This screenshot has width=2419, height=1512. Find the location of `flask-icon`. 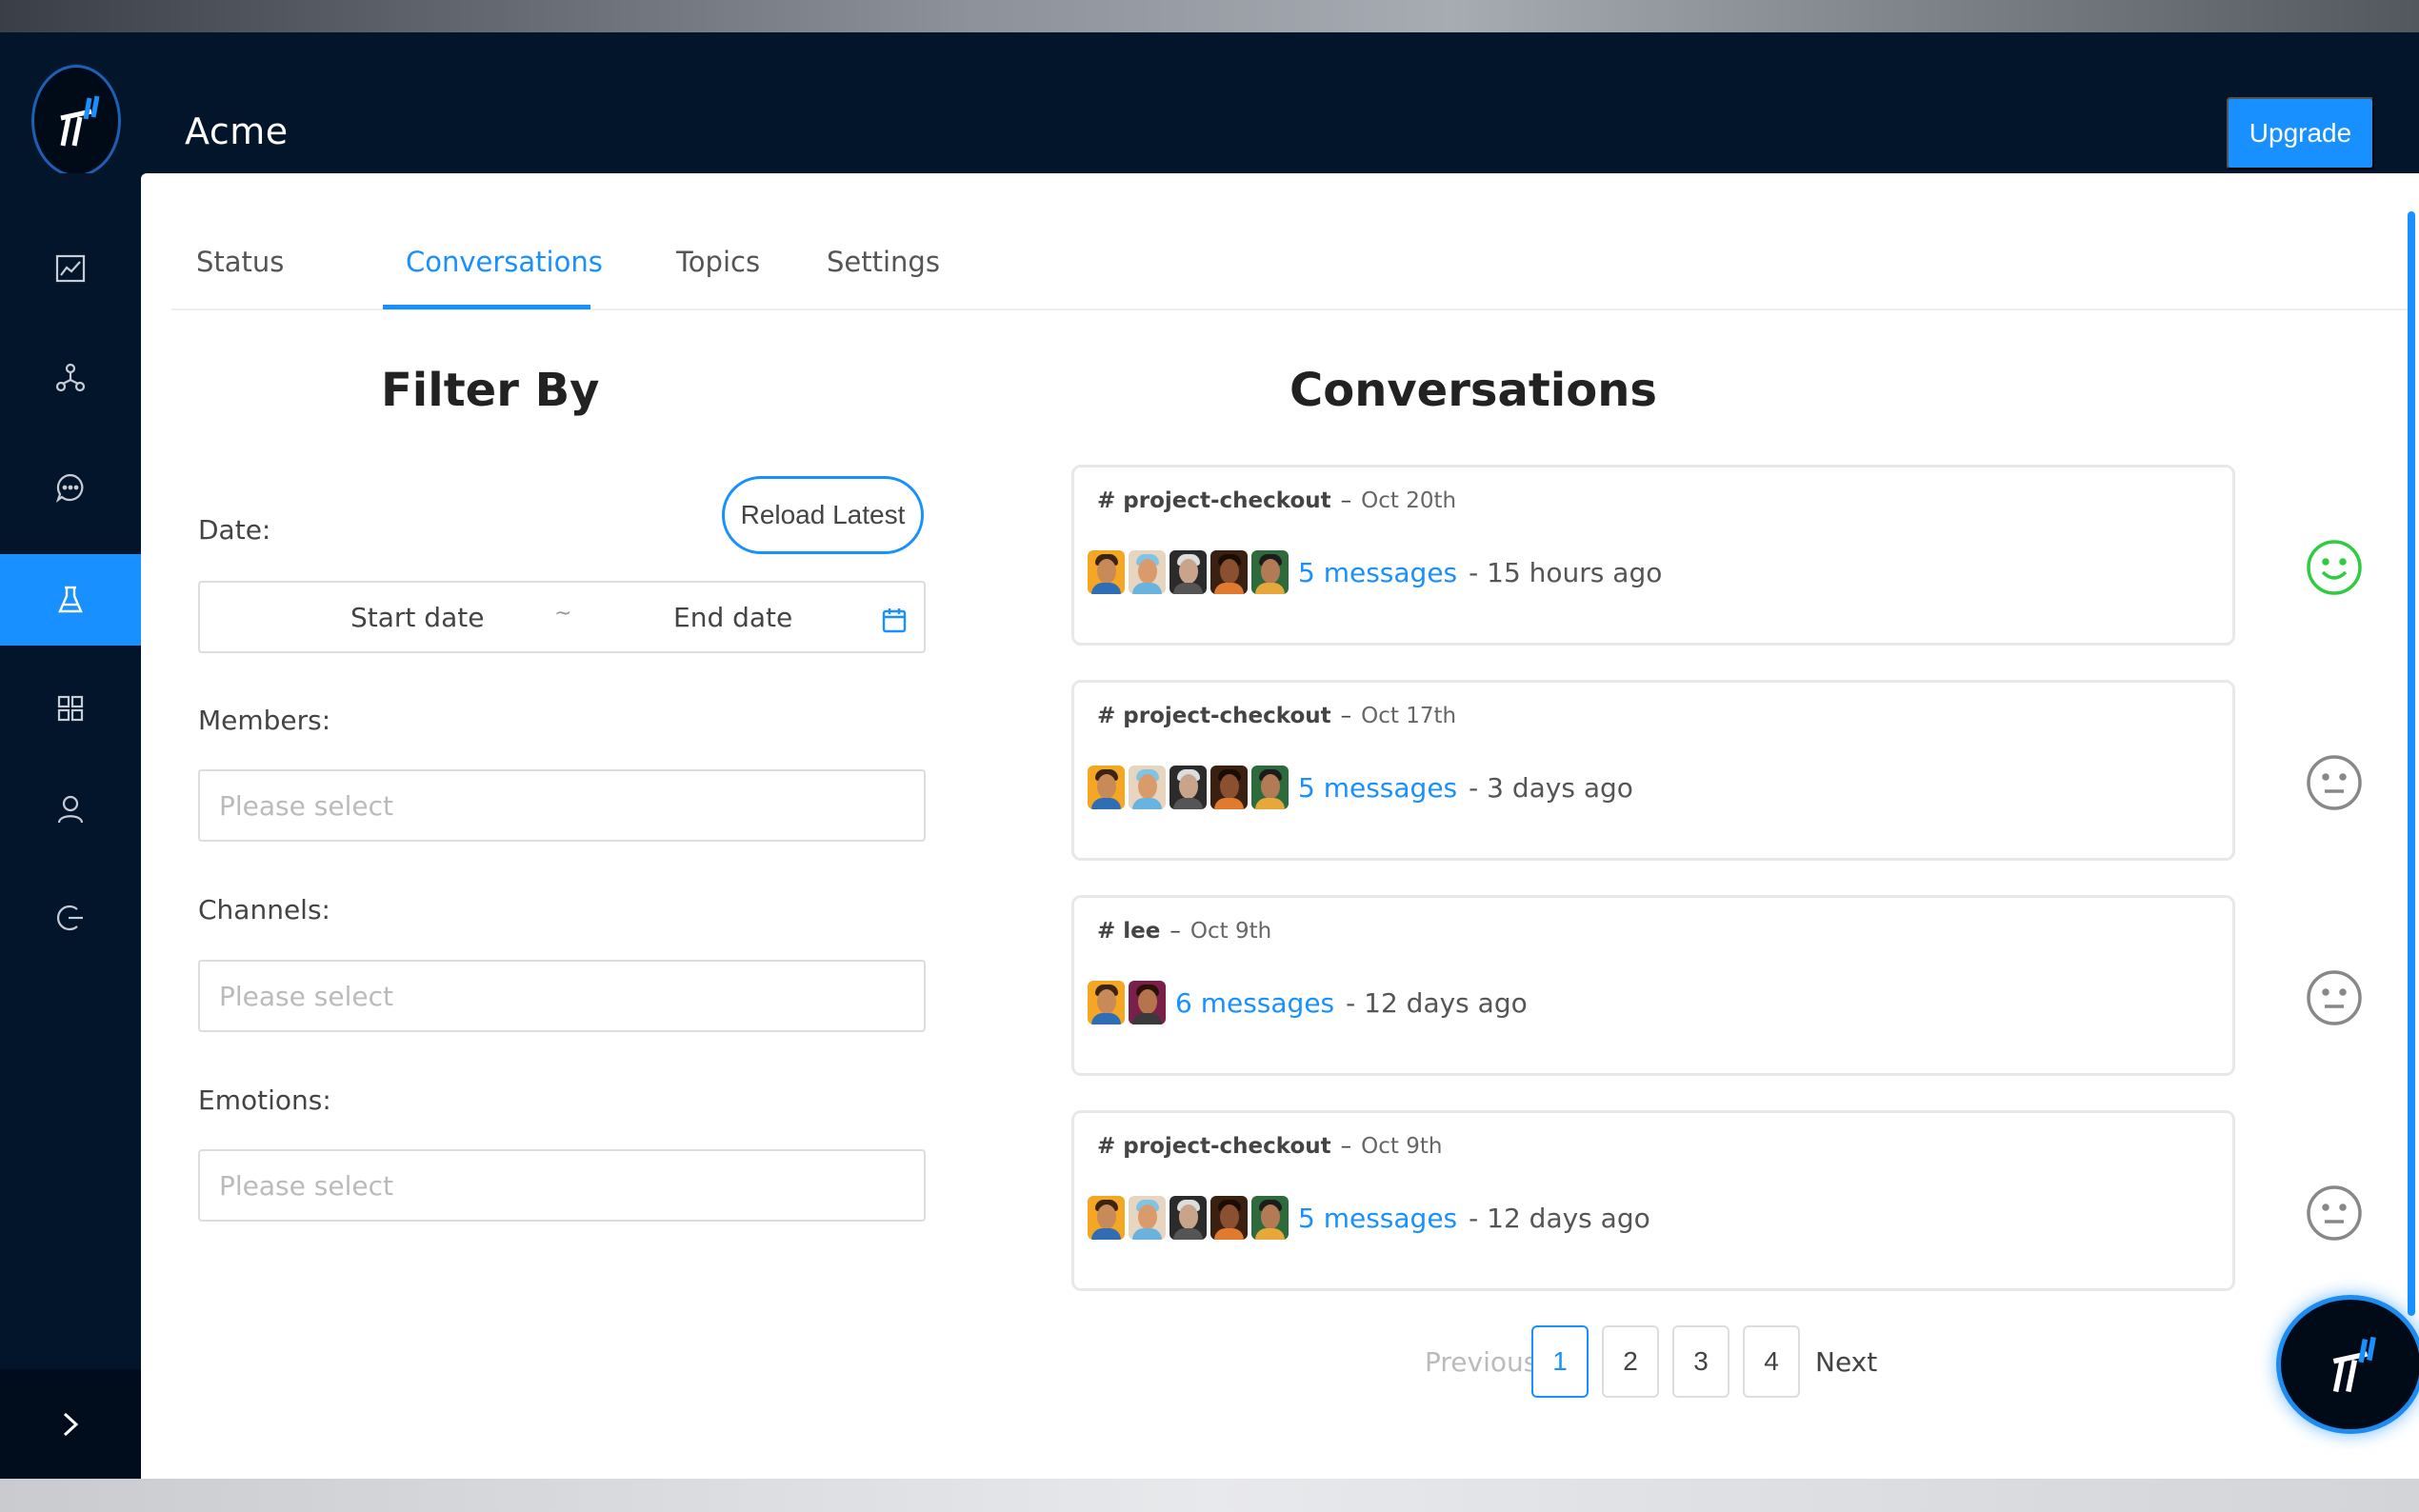

flask-icon is located at coordinates (70, 599).